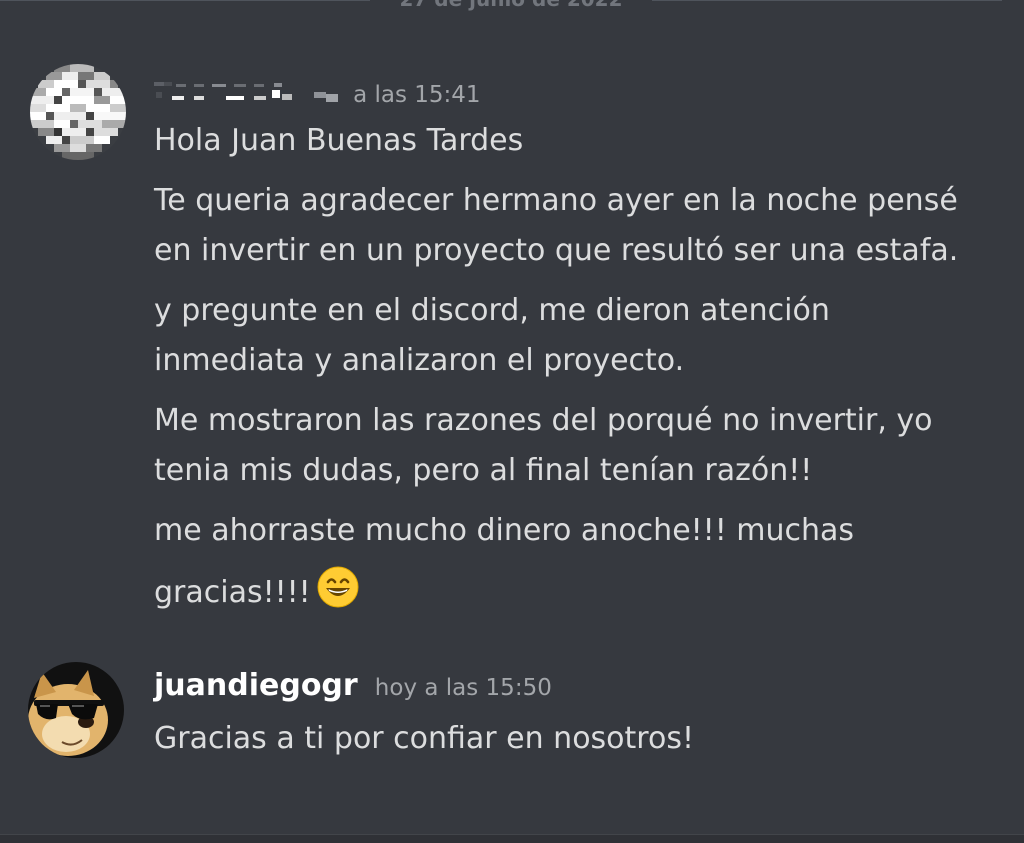  I want to click on divider-line-right, so click(827, 0).